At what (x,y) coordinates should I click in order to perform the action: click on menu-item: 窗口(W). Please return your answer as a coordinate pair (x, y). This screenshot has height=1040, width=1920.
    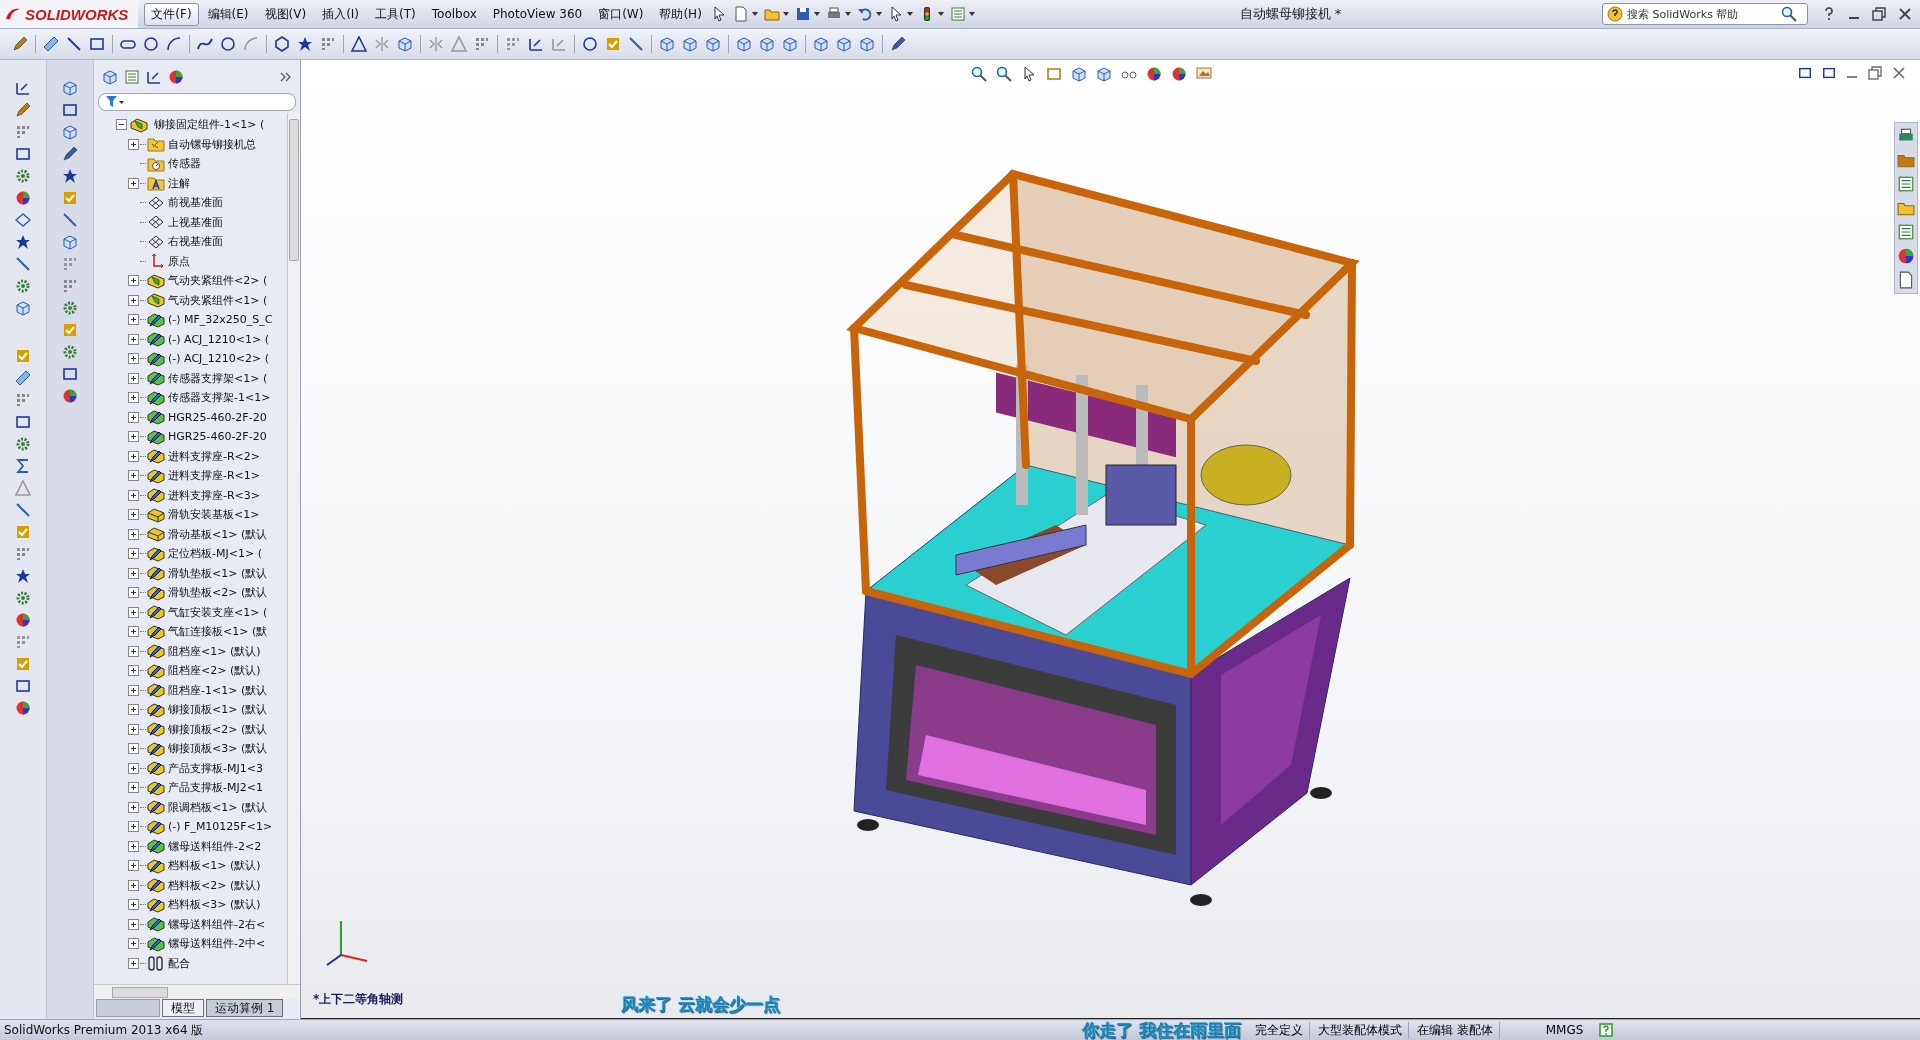
    Looking at the image, I should click on (621, 14).